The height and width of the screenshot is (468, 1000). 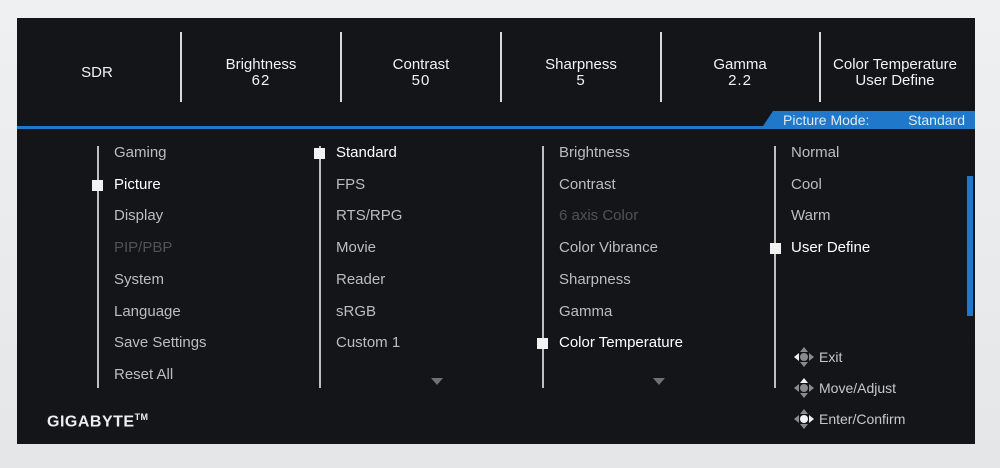 What do you see at coordinates (356, 312) in the screenshot?
I see `mode-item-srgb: sRGB` at bounding box center [356, 312].